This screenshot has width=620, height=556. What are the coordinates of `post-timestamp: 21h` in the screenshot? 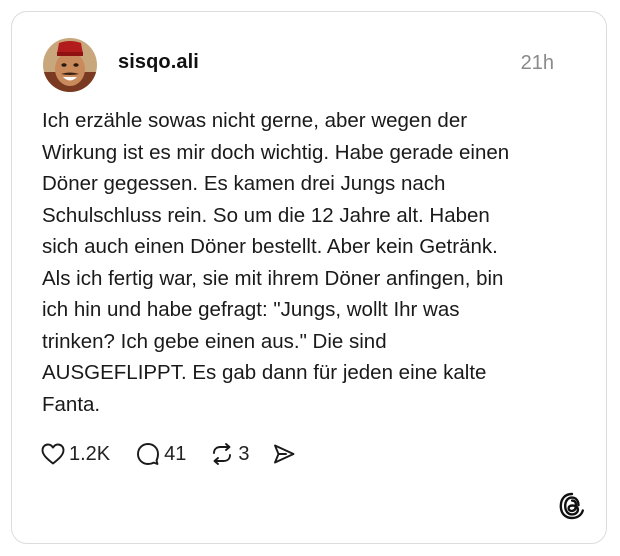 It's located at (537, 63).